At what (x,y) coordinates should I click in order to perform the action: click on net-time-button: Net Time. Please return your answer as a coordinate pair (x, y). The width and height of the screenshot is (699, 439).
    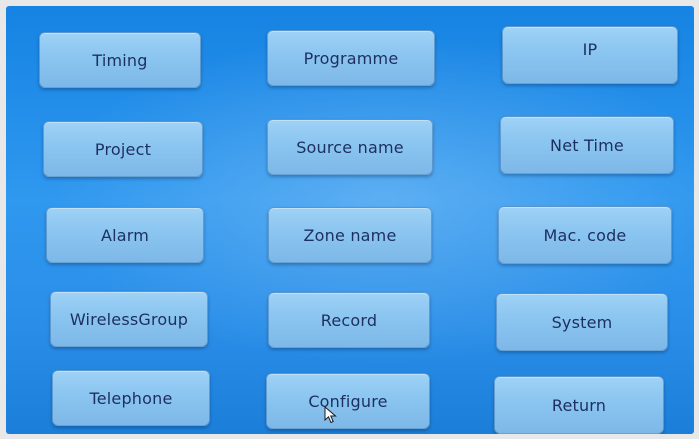
    Looking at the image, I should click on (587, 145).